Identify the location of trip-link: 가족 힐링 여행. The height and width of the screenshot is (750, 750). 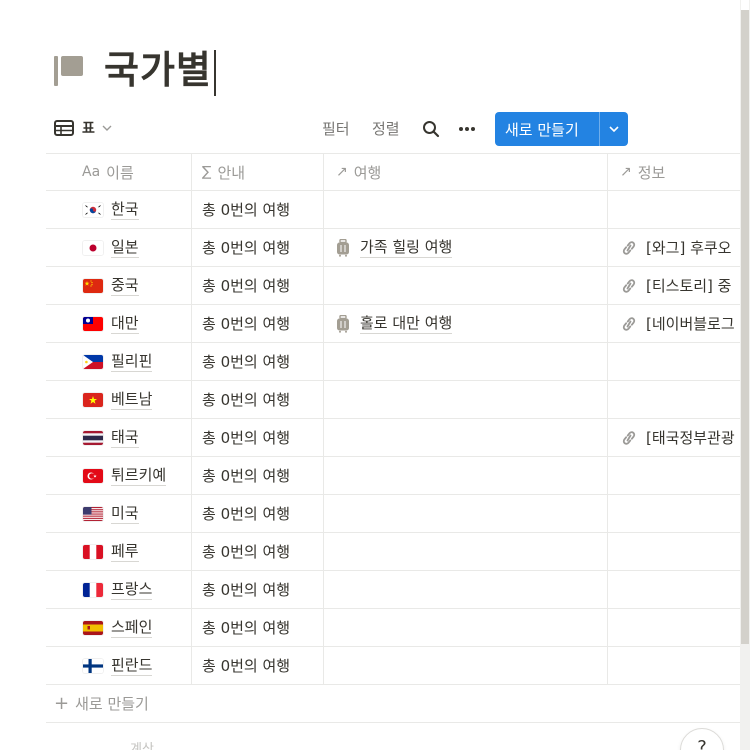
(406, 247).